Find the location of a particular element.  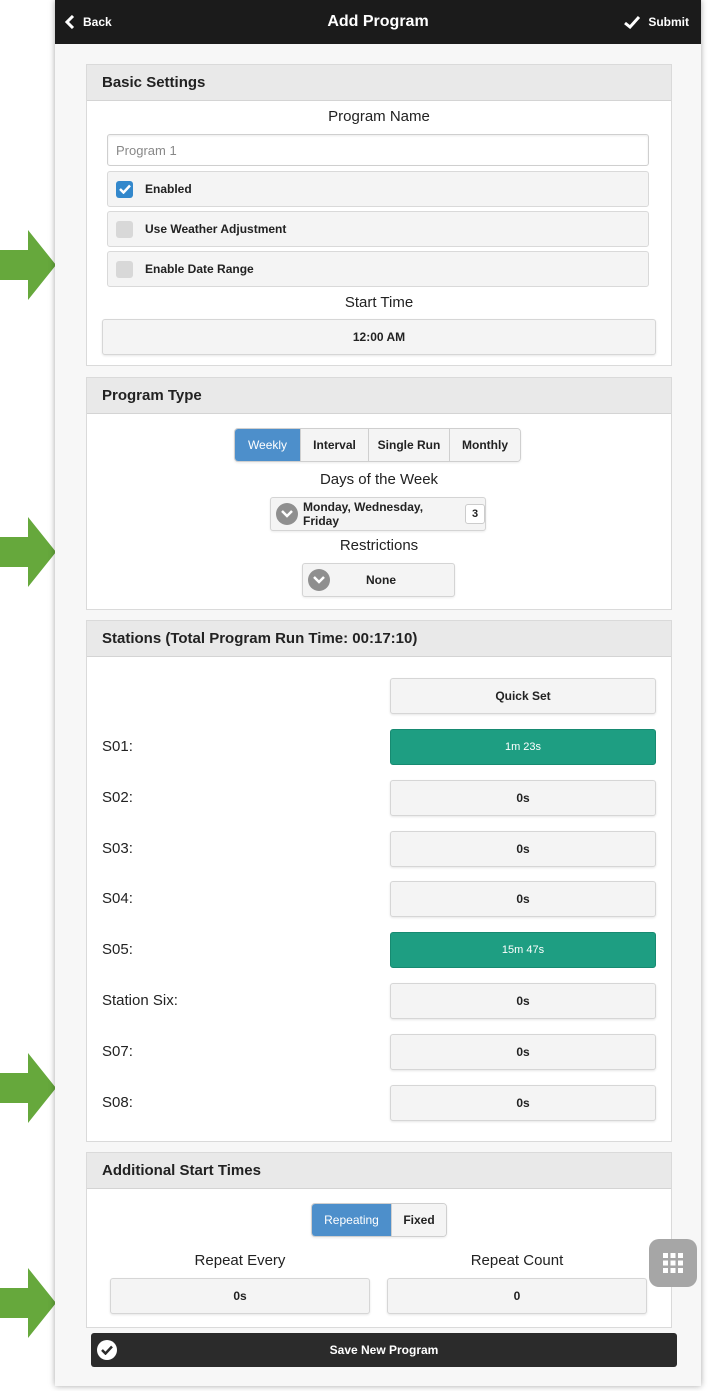

enabled-checkbox: Enabled is located at coordinates (378, 189).